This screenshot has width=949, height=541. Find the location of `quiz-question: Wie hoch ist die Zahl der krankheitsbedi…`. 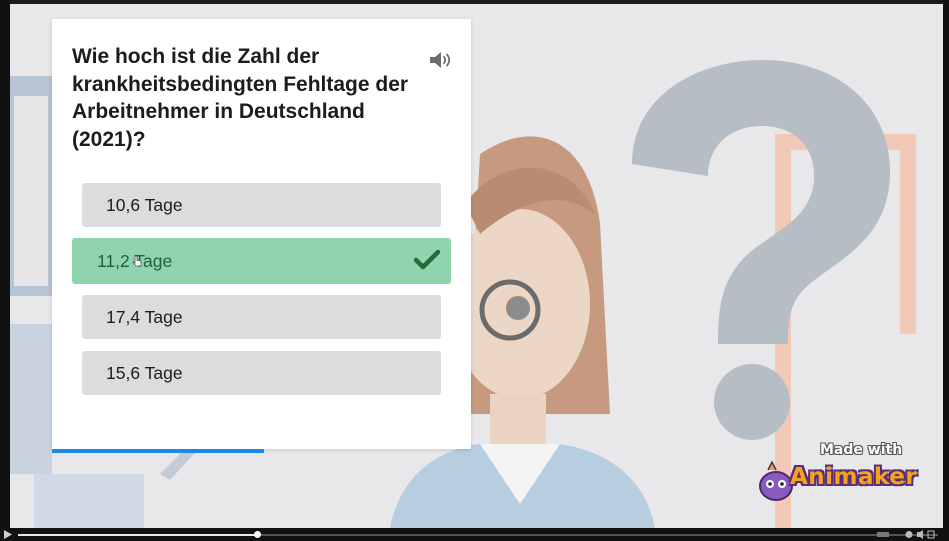

quiz-question: Wie hoch ist die Zahl der krankheitsbedi… is located at coordinates (240, 98).